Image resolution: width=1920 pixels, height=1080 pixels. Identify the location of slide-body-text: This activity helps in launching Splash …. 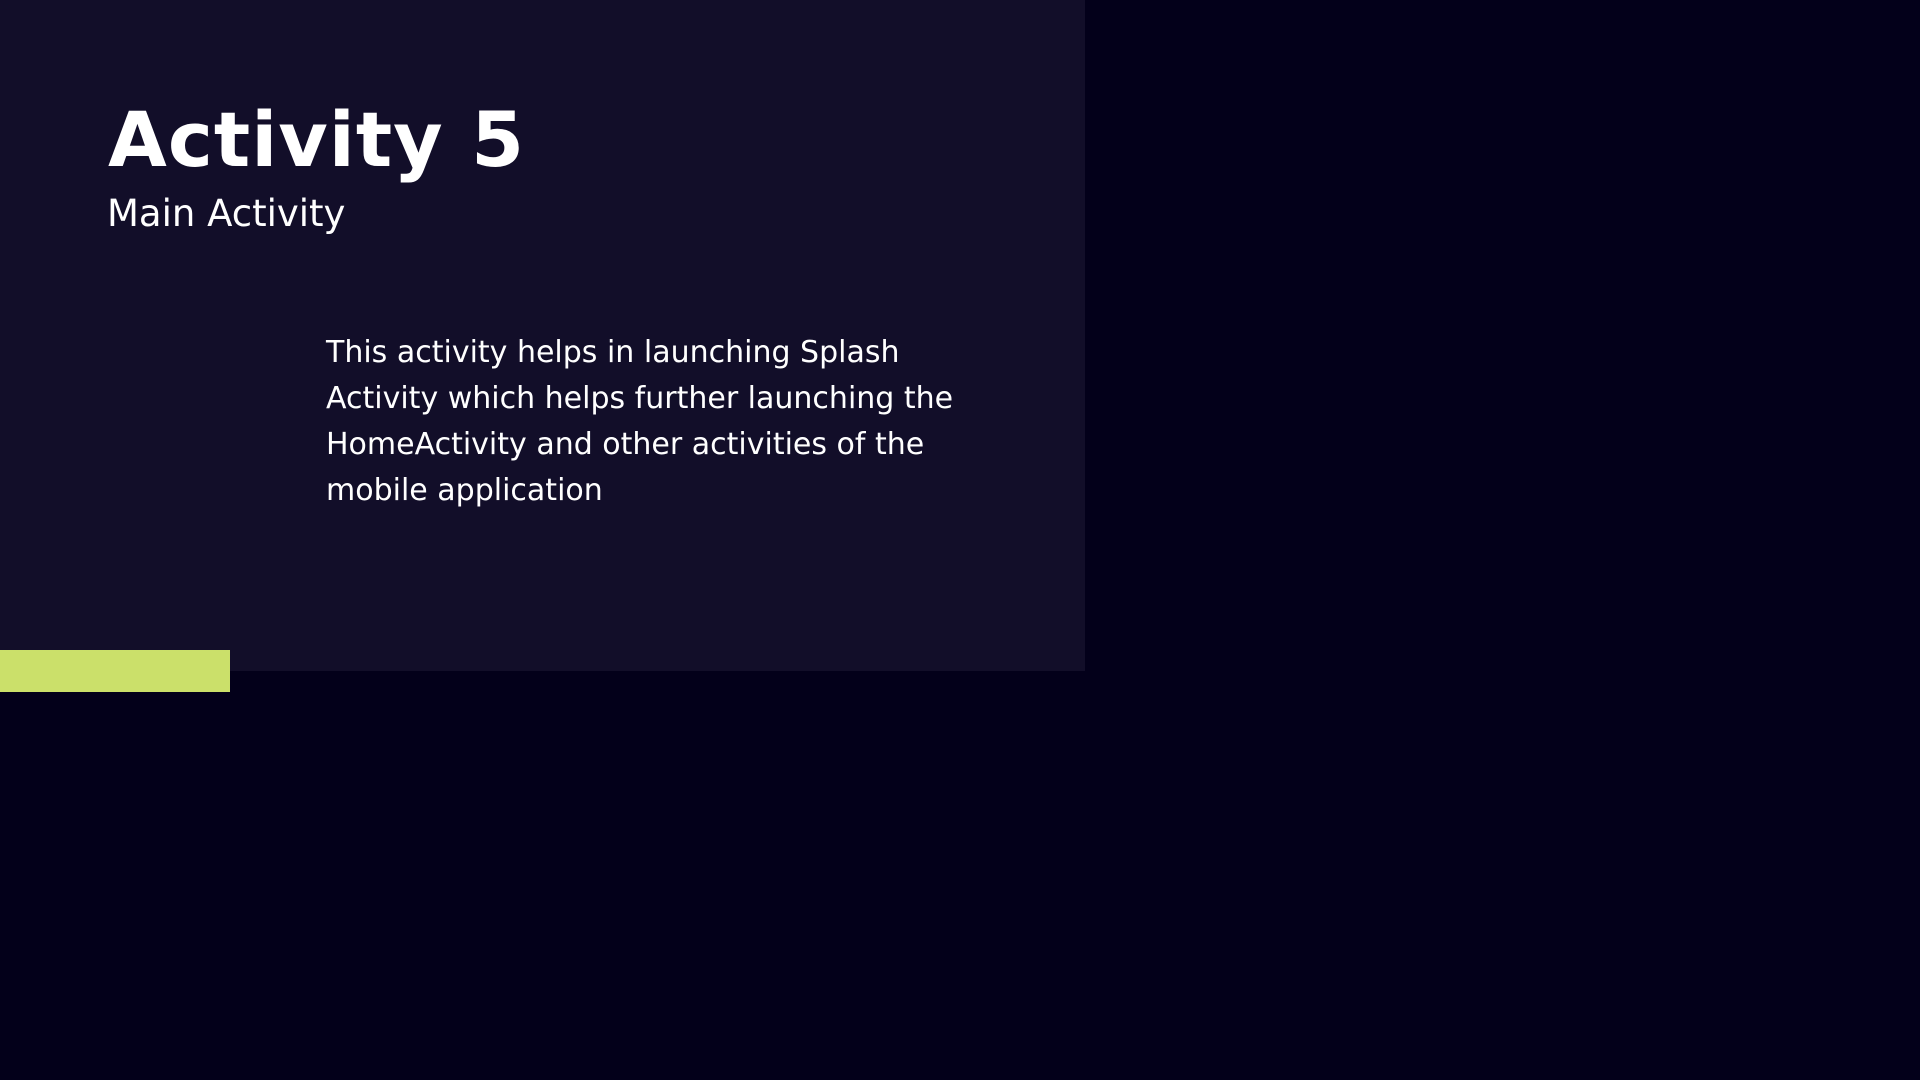
(640, 421).